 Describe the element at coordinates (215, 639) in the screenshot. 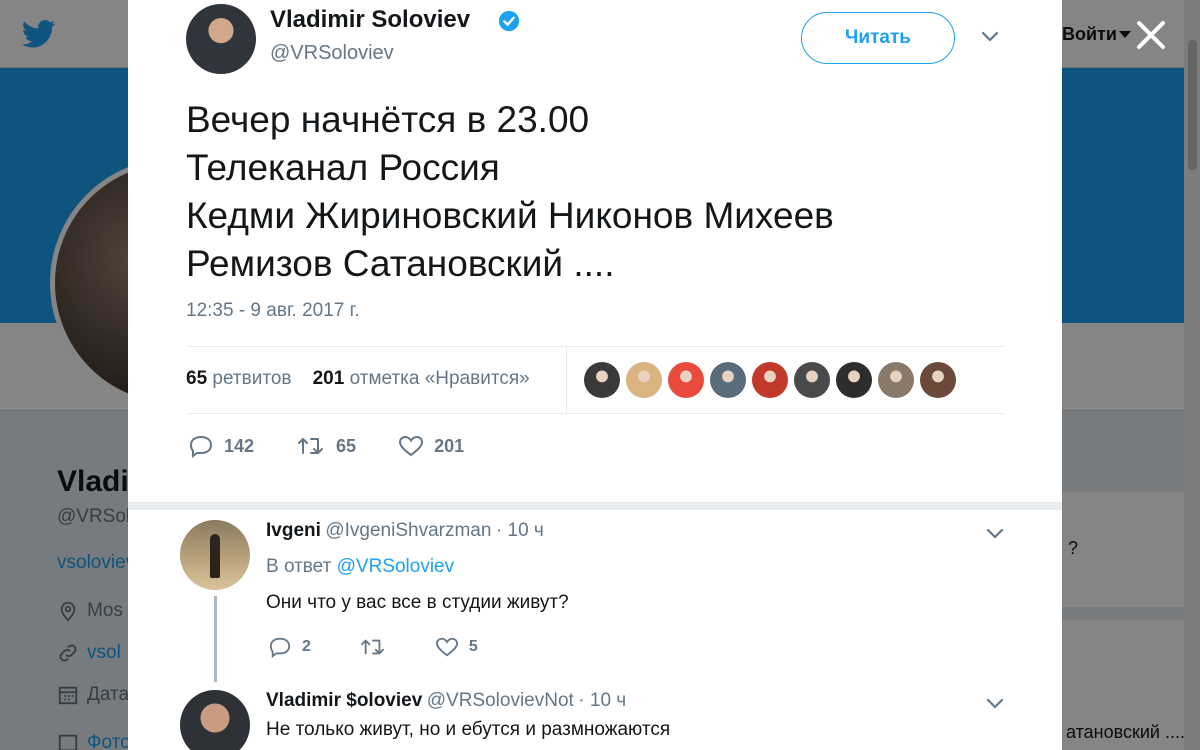

I see `thread-connector-line` at that location.